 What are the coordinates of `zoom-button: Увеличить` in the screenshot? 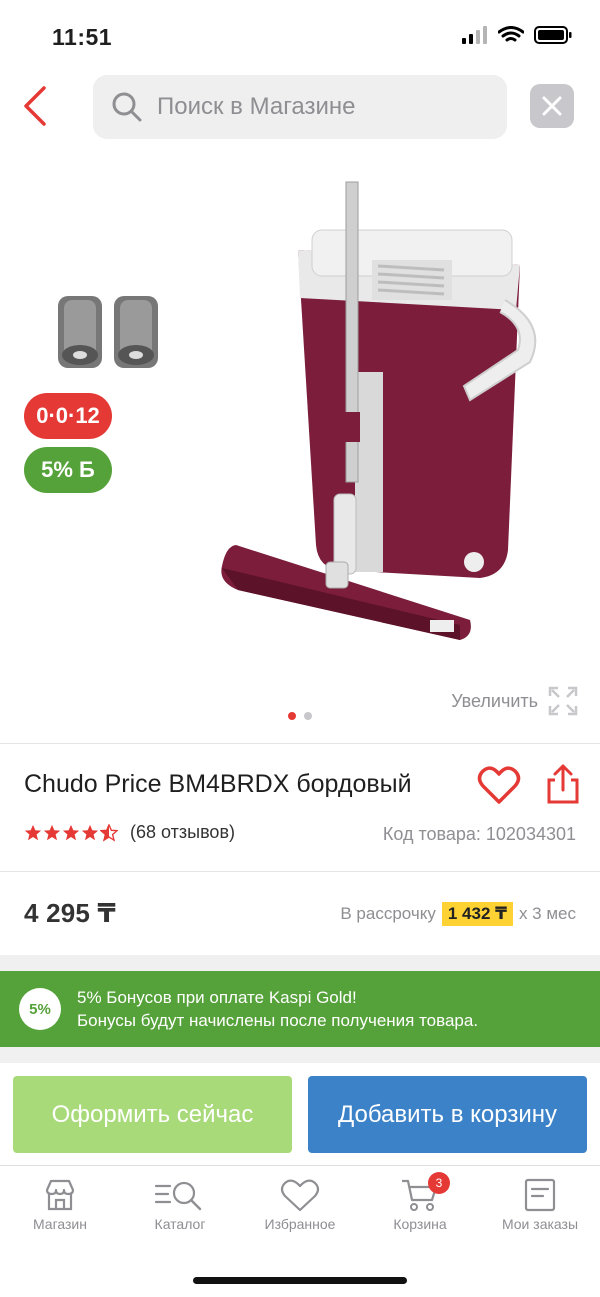 It's located at (514, 701).